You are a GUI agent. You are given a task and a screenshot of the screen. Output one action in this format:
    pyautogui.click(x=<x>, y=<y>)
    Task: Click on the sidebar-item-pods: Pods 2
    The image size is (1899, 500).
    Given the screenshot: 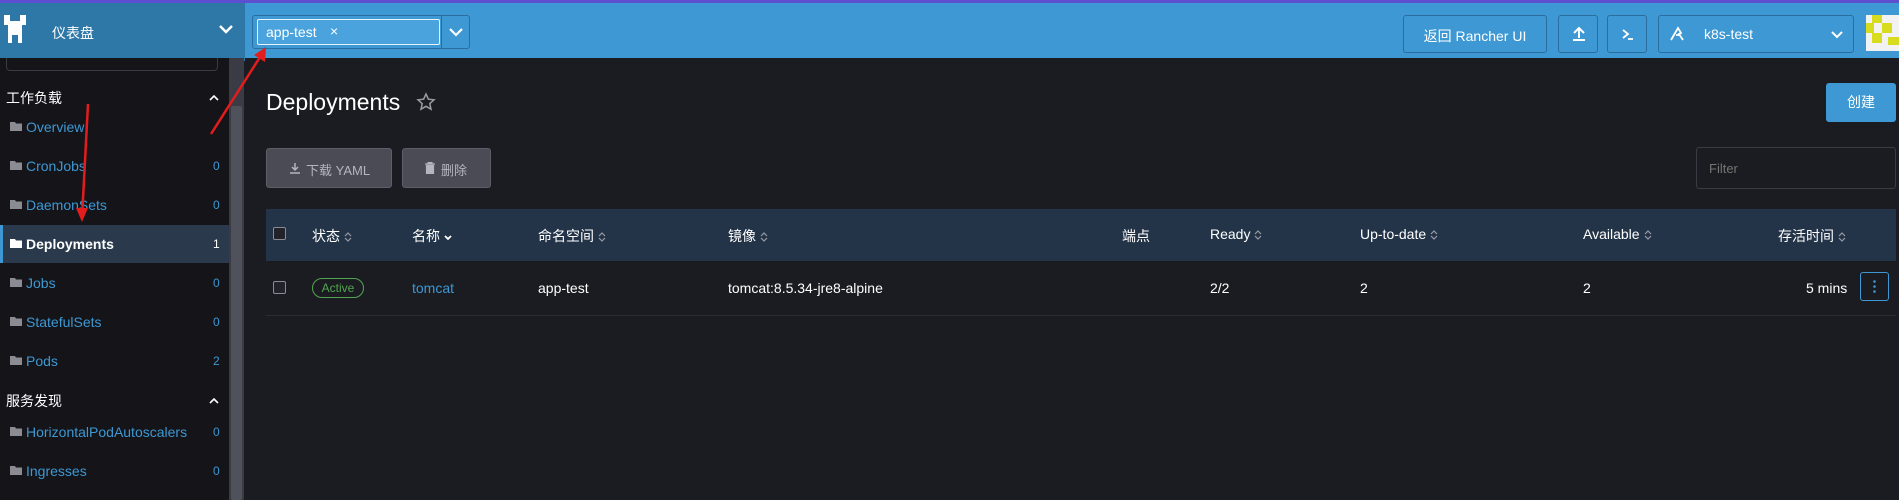 What is the action you would take?
    pyautogui.click(x=114, y=361)
    